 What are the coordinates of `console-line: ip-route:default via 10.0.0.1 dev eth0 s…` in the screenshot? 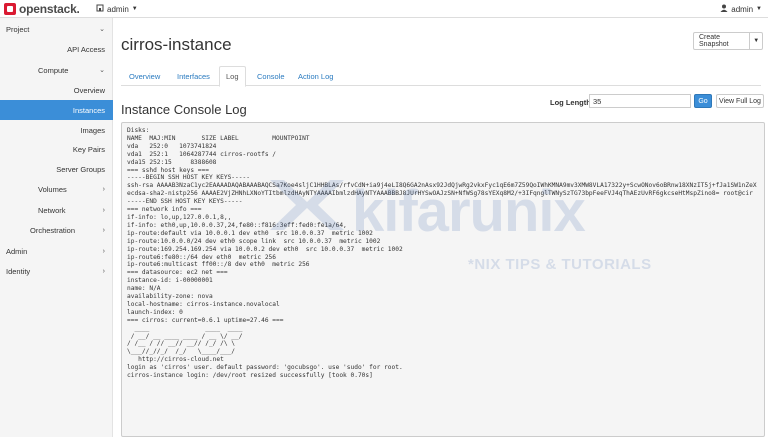 It's located at (250, 233).